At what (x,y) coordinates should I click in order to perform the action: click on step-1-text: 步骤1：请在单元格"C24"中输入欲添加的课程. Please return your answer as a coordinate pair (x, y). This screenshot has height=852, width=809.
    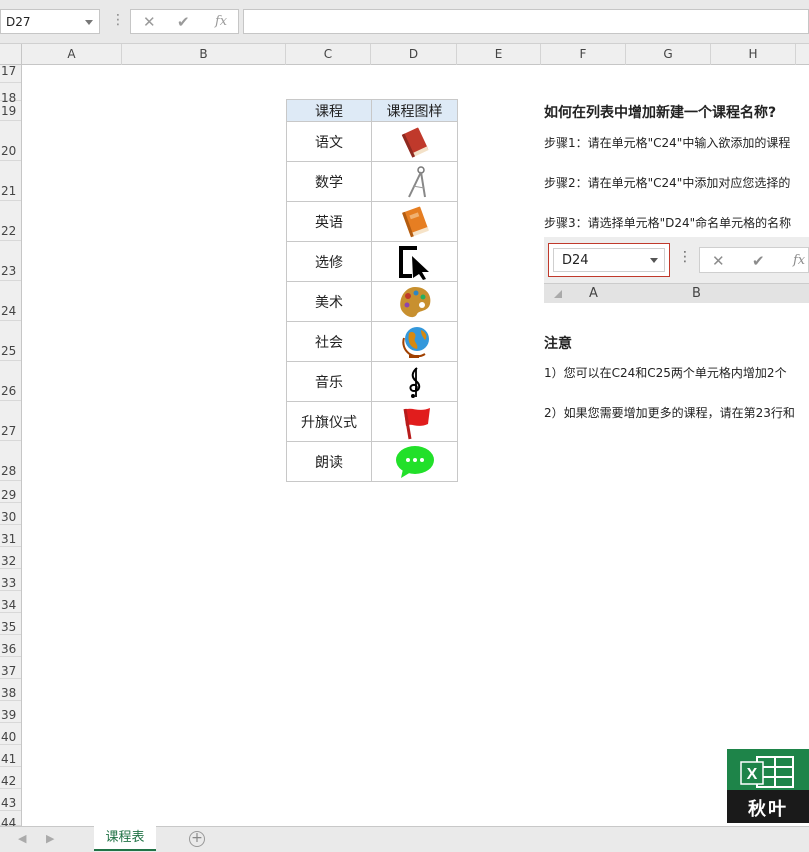
    Looking at the image, I should click on (667, 143).